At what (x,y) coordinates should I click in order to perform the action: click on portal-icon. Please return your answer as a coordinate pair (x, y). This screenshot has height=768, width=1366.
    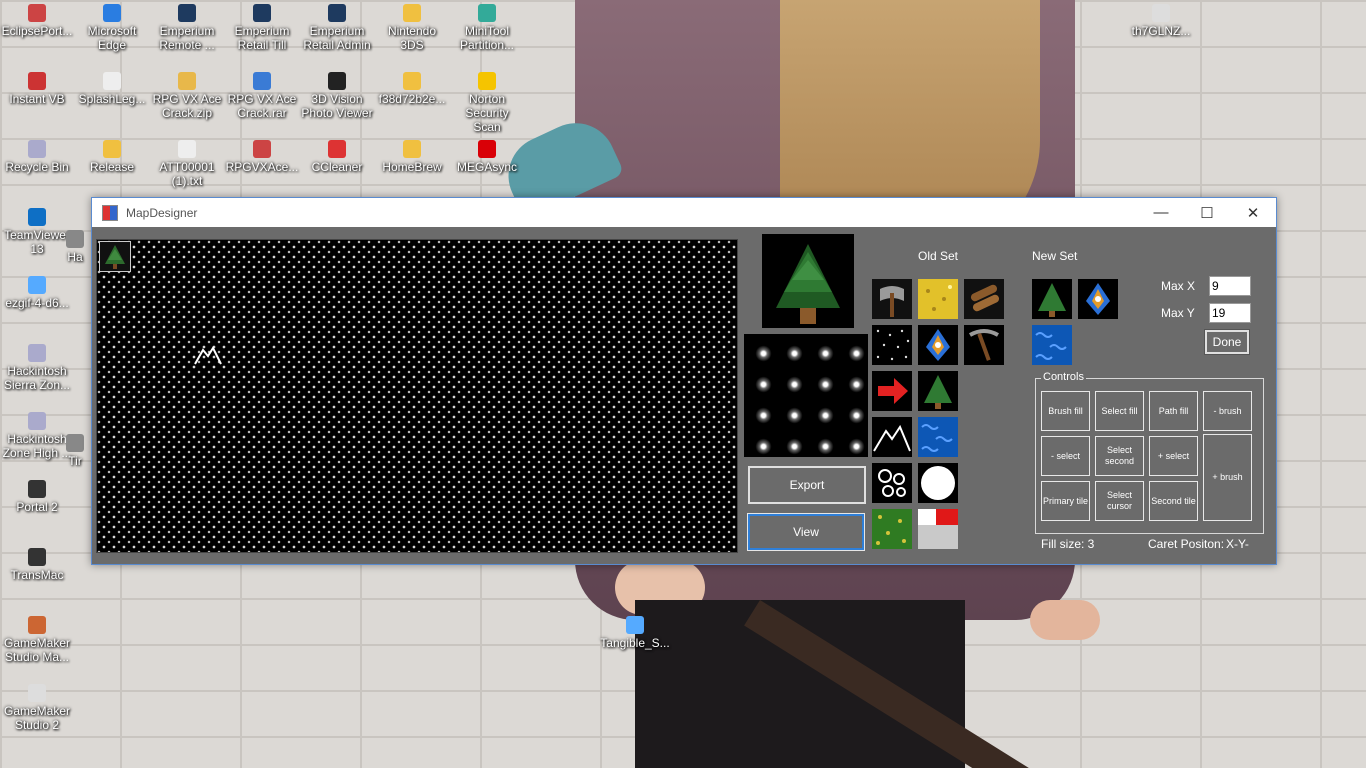
    Looking at the image, I should click on (37, 489).